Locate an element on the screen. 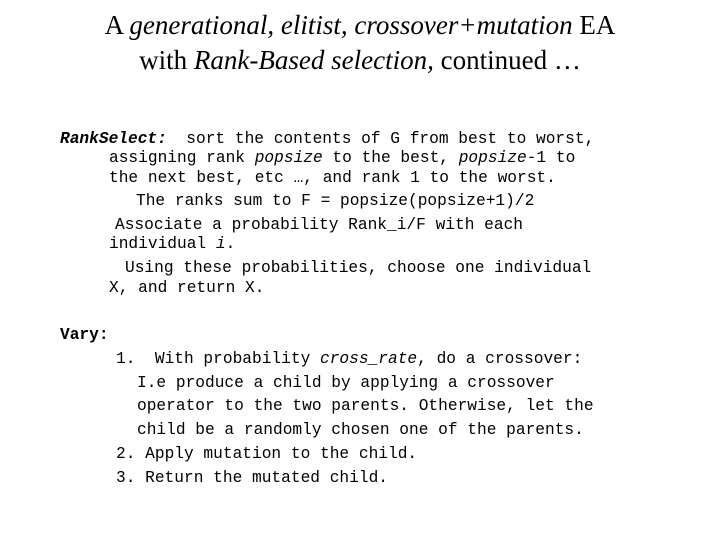 This screenshot has width=720, height=540. text-segment: 1. With probability is located at coordinates (218, 359).